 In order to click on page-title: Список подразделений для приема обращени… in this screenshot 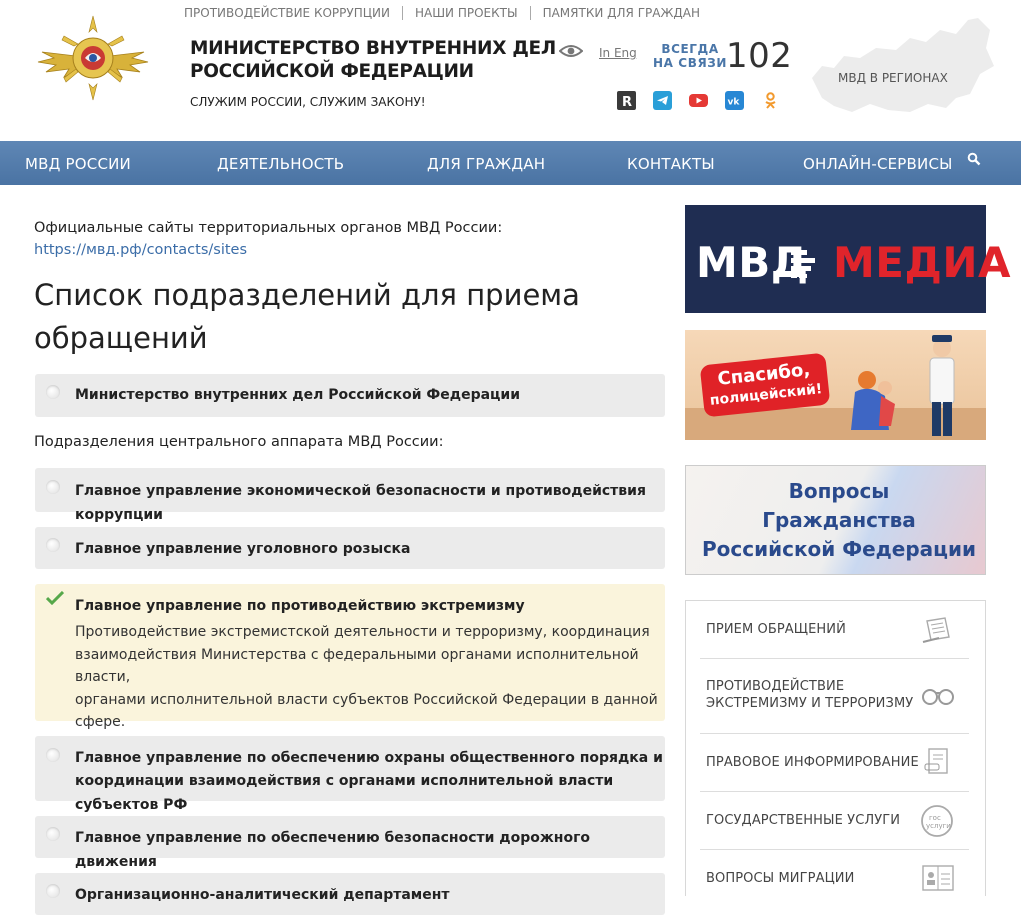, I will do `click(344, 317)`.